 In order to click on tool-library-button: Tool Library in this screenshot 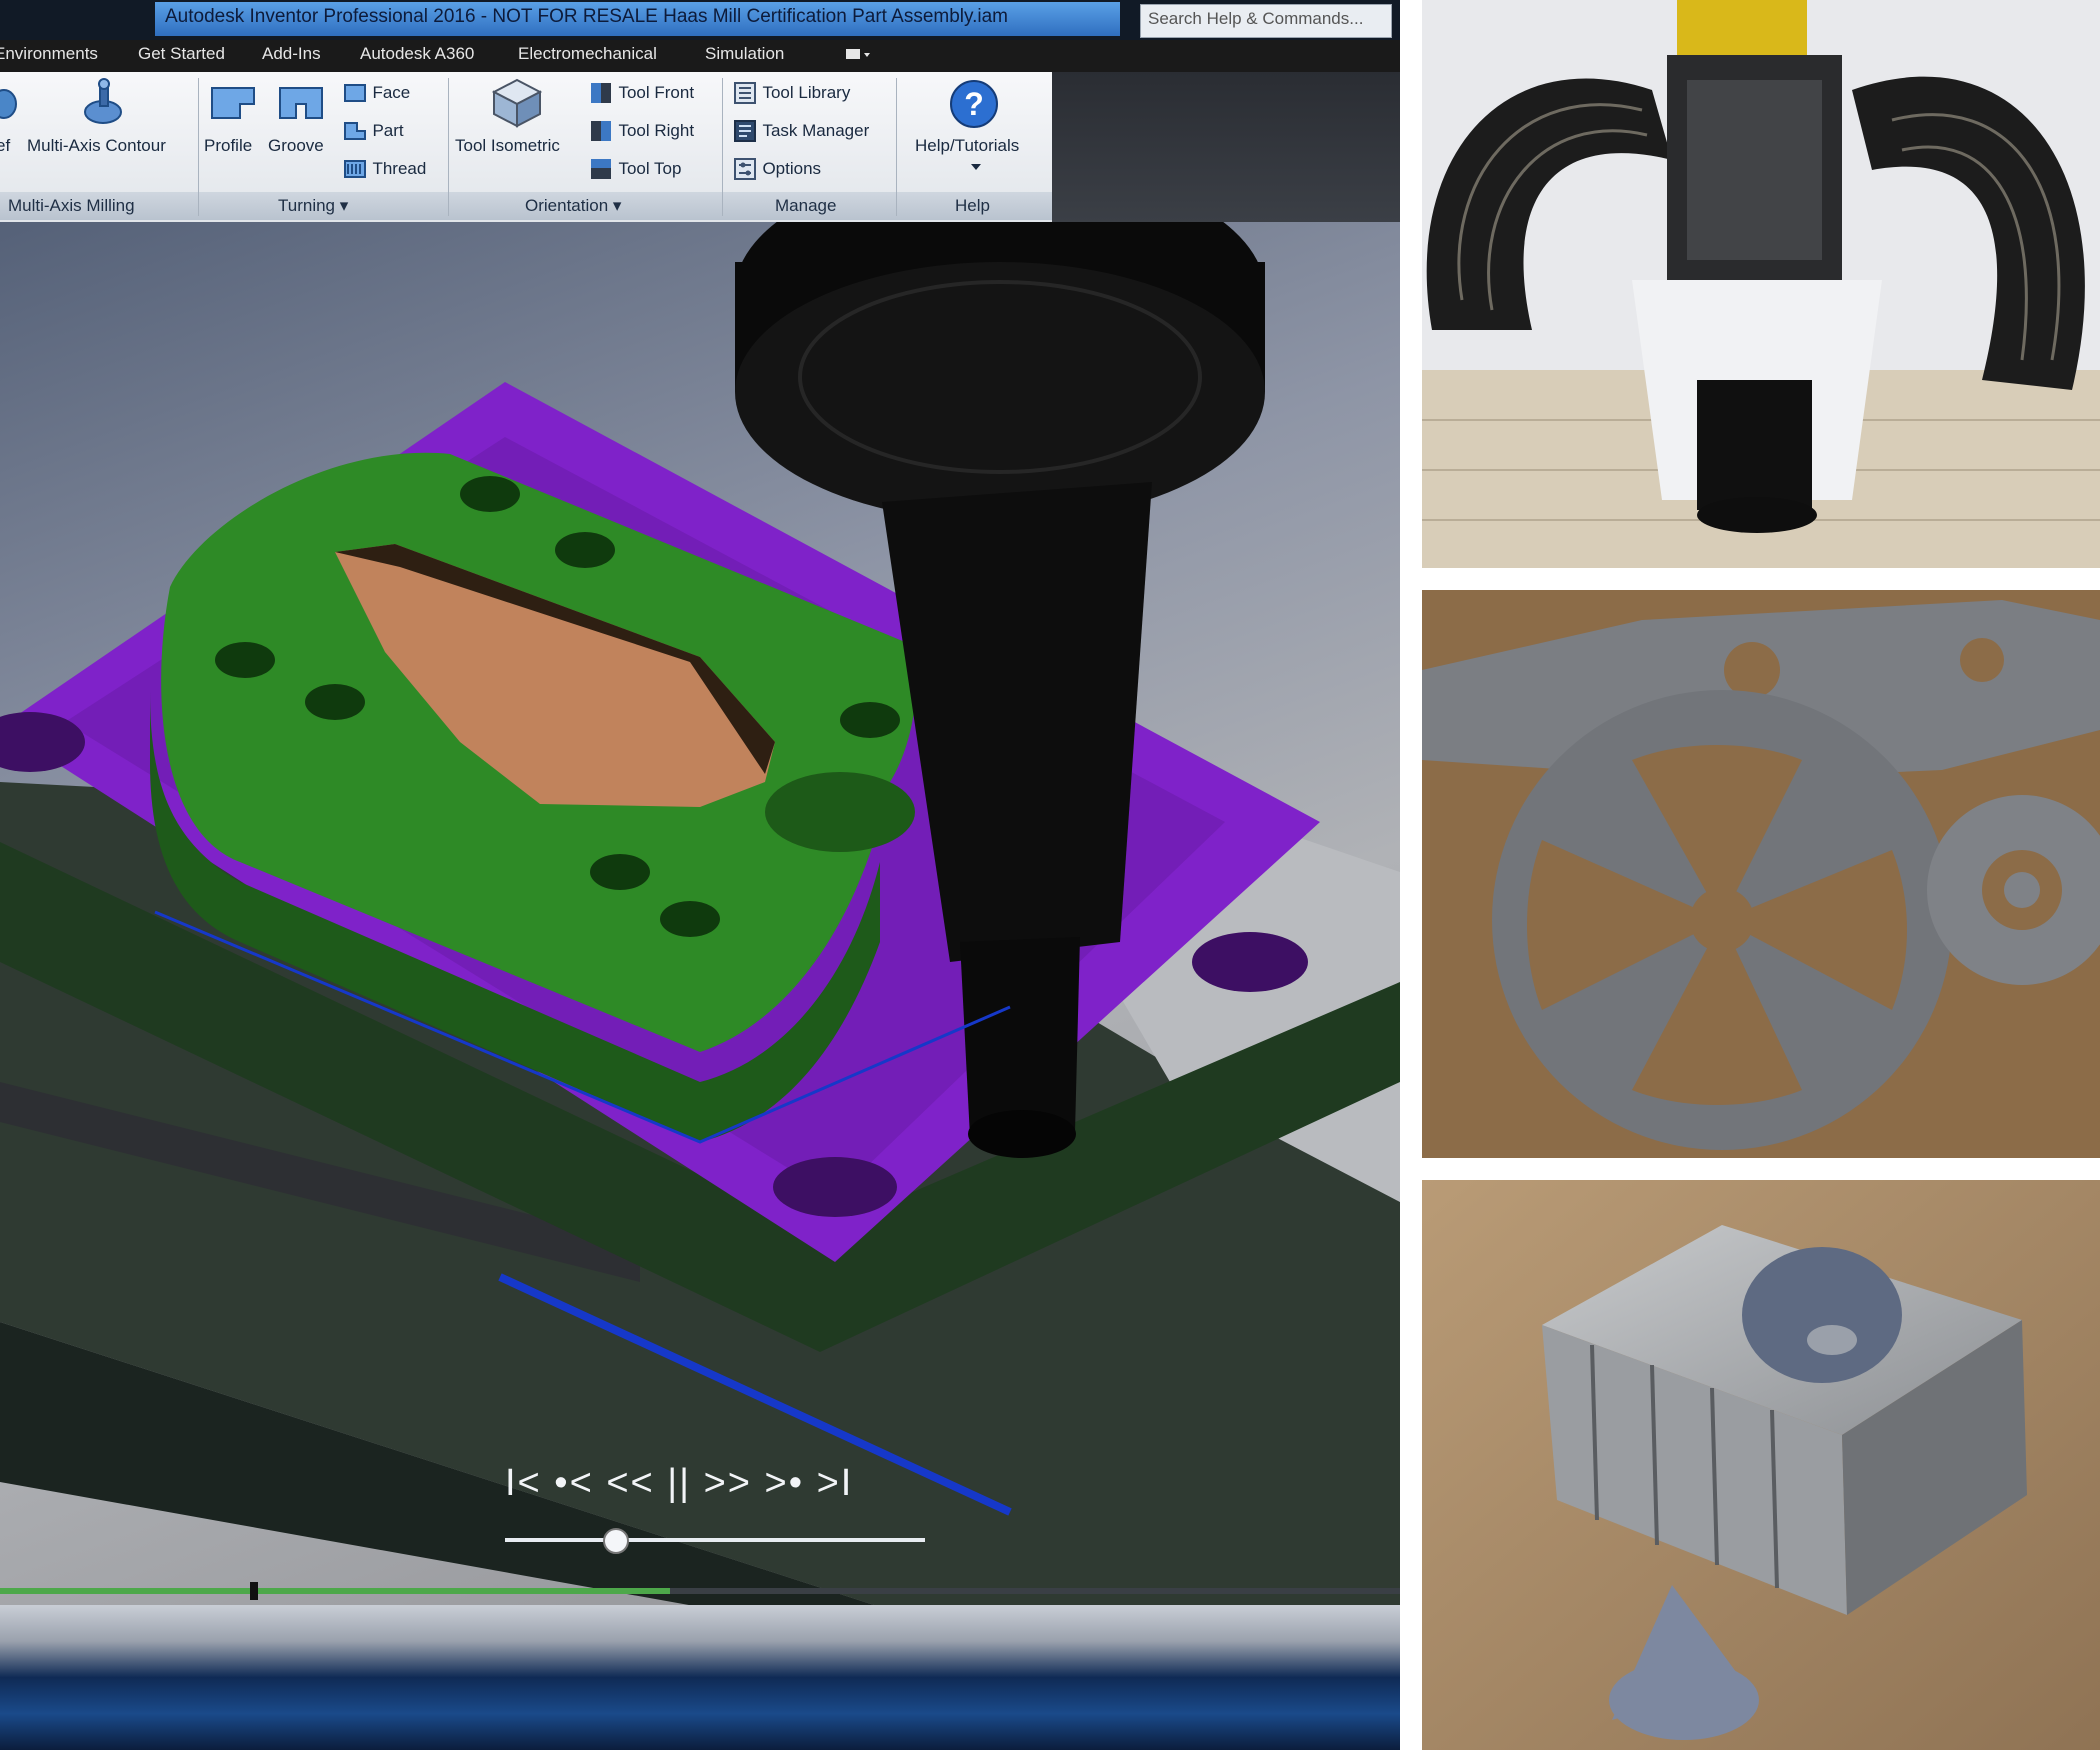, I will do `click(791, 93)`.